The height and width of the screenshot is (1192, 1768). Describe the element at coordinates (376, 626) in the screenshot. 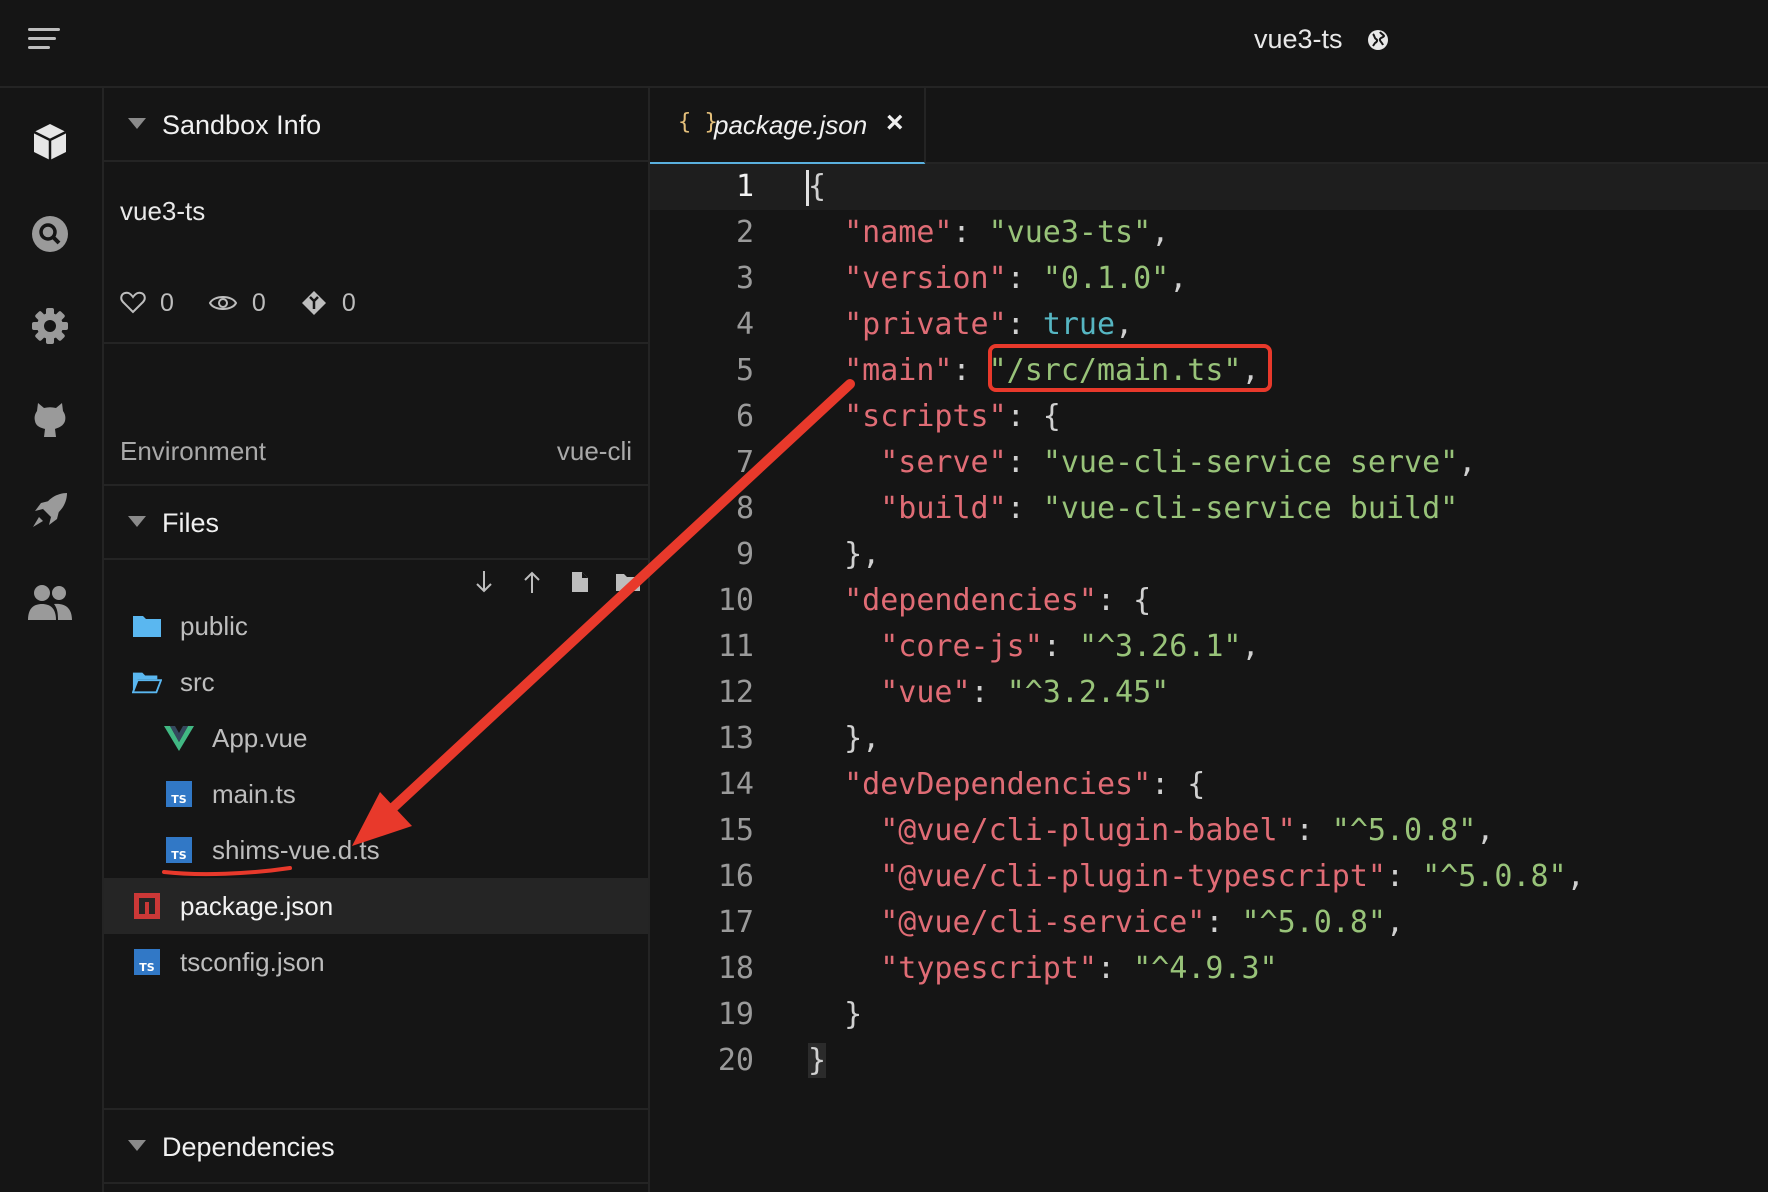

I see `file-tree-item-public: public` at that location.